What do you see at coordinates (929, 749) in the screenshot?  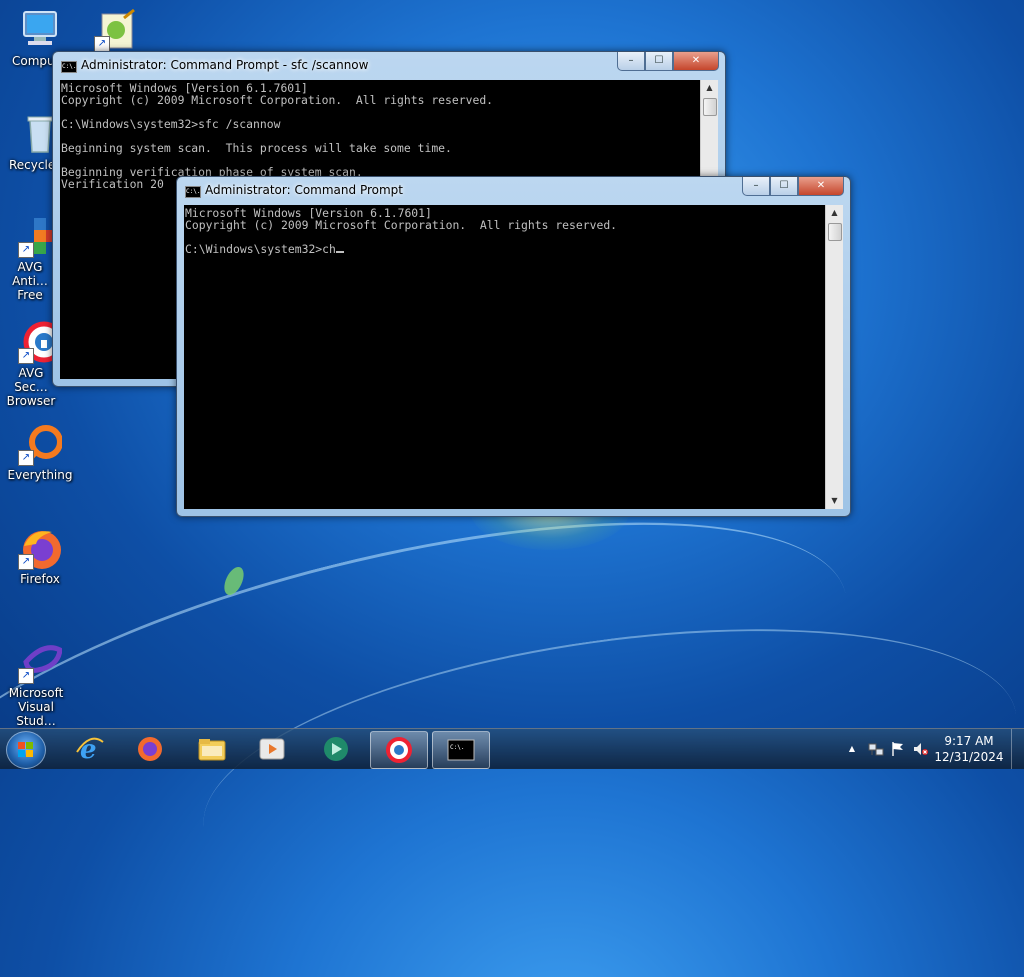 I see `system-tray: ▲ 9:17 AM 12/31/2024` at bounding box center [929, 749].